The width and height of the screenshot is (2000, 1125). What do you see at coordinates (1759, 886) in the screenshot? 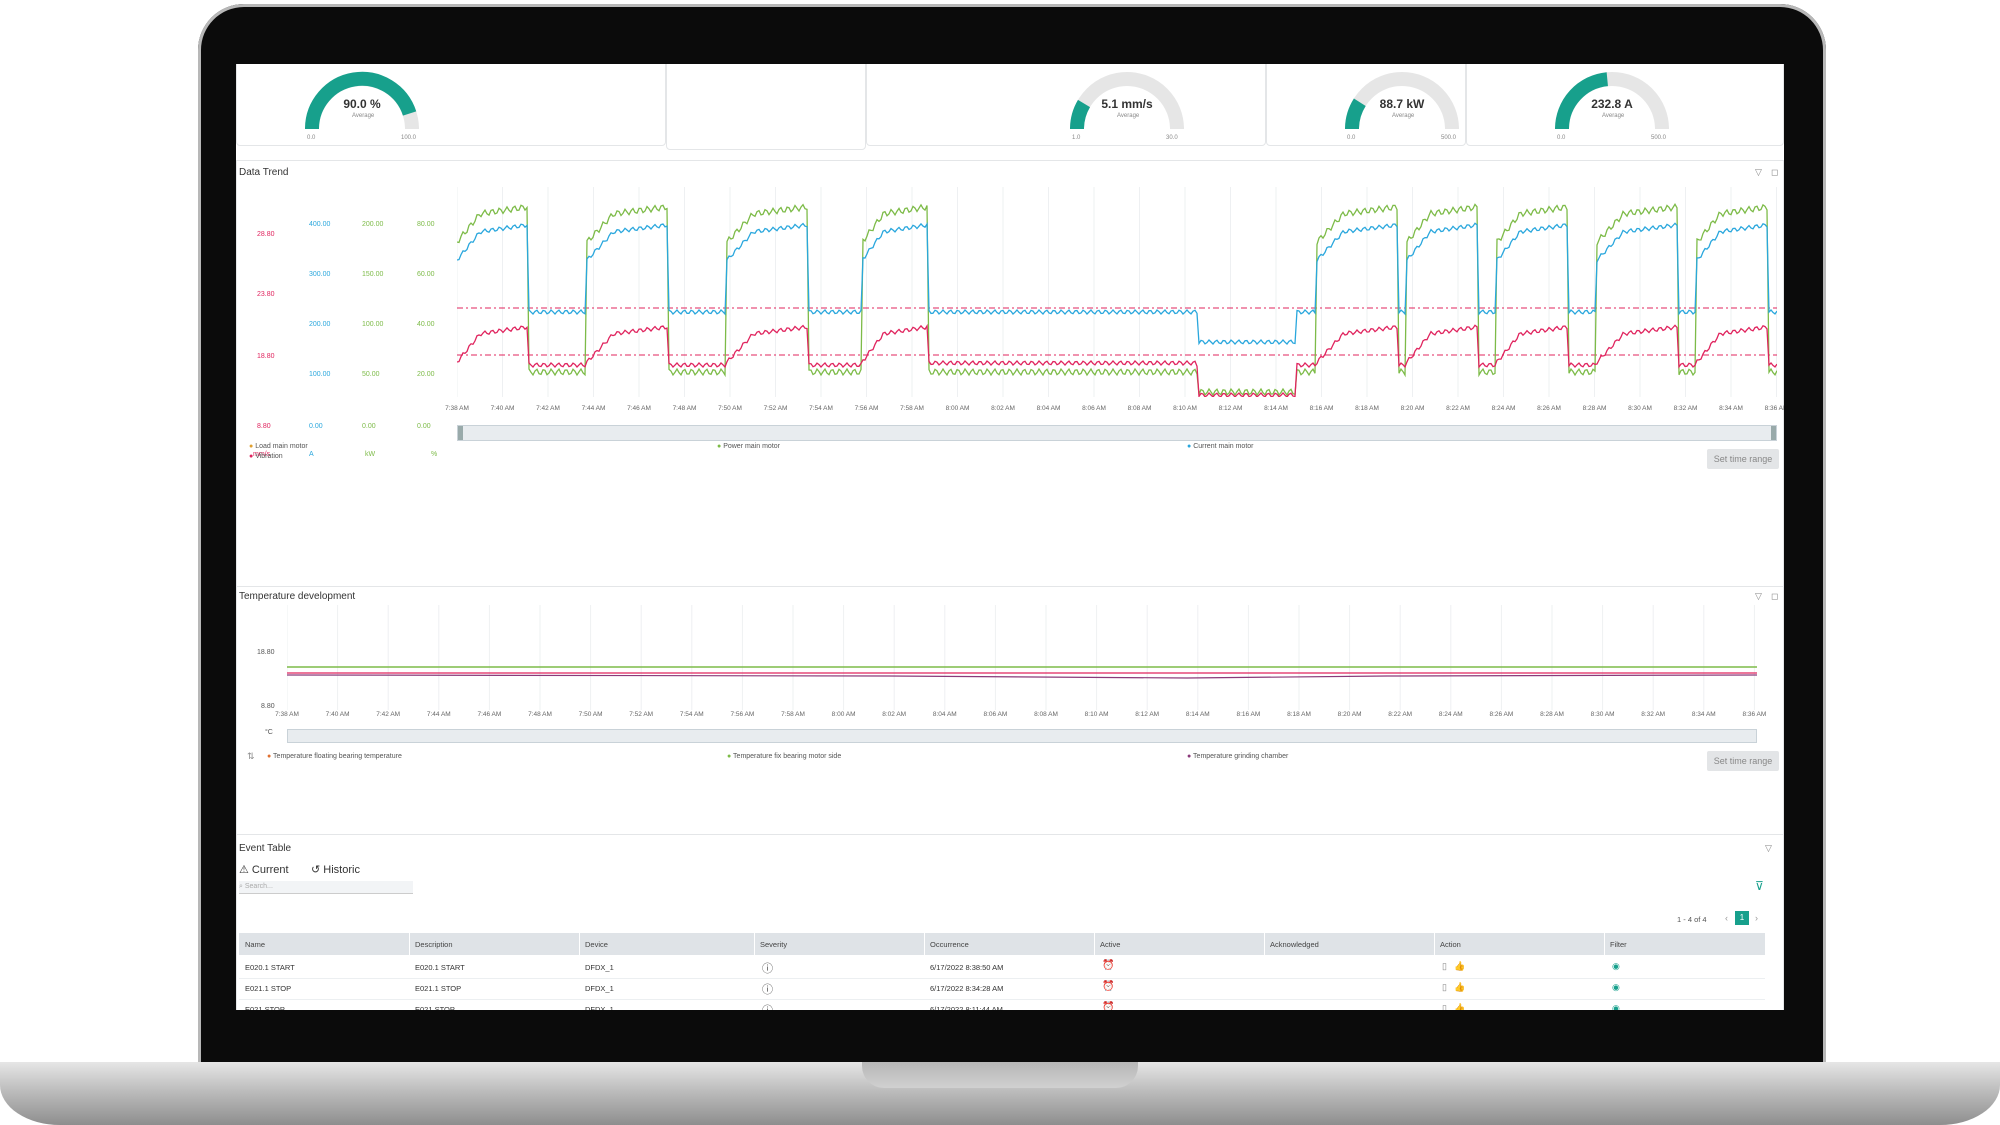
I see `filter-toggle-icon: ⊽` at bounding box center [1759, 886].